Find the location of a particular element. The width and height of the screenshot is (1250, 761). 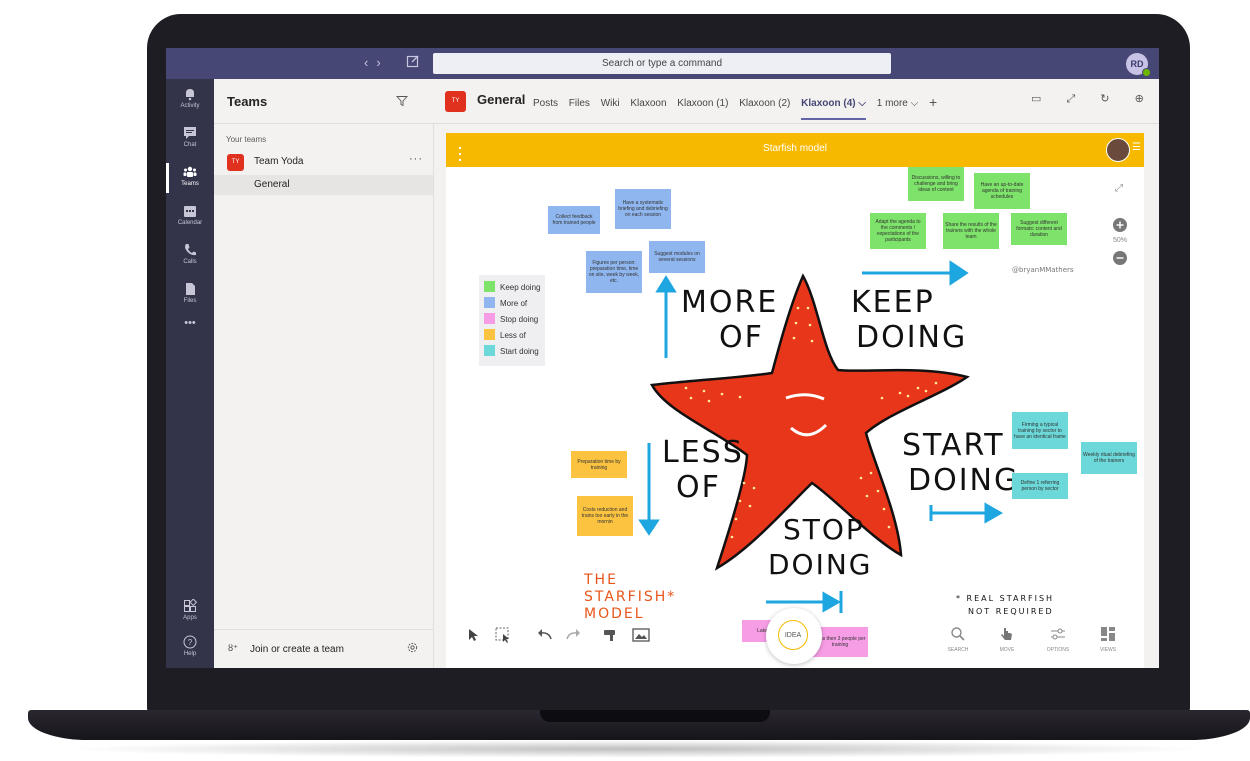

model-title-line1: THE is located at coordinates (601, 580).